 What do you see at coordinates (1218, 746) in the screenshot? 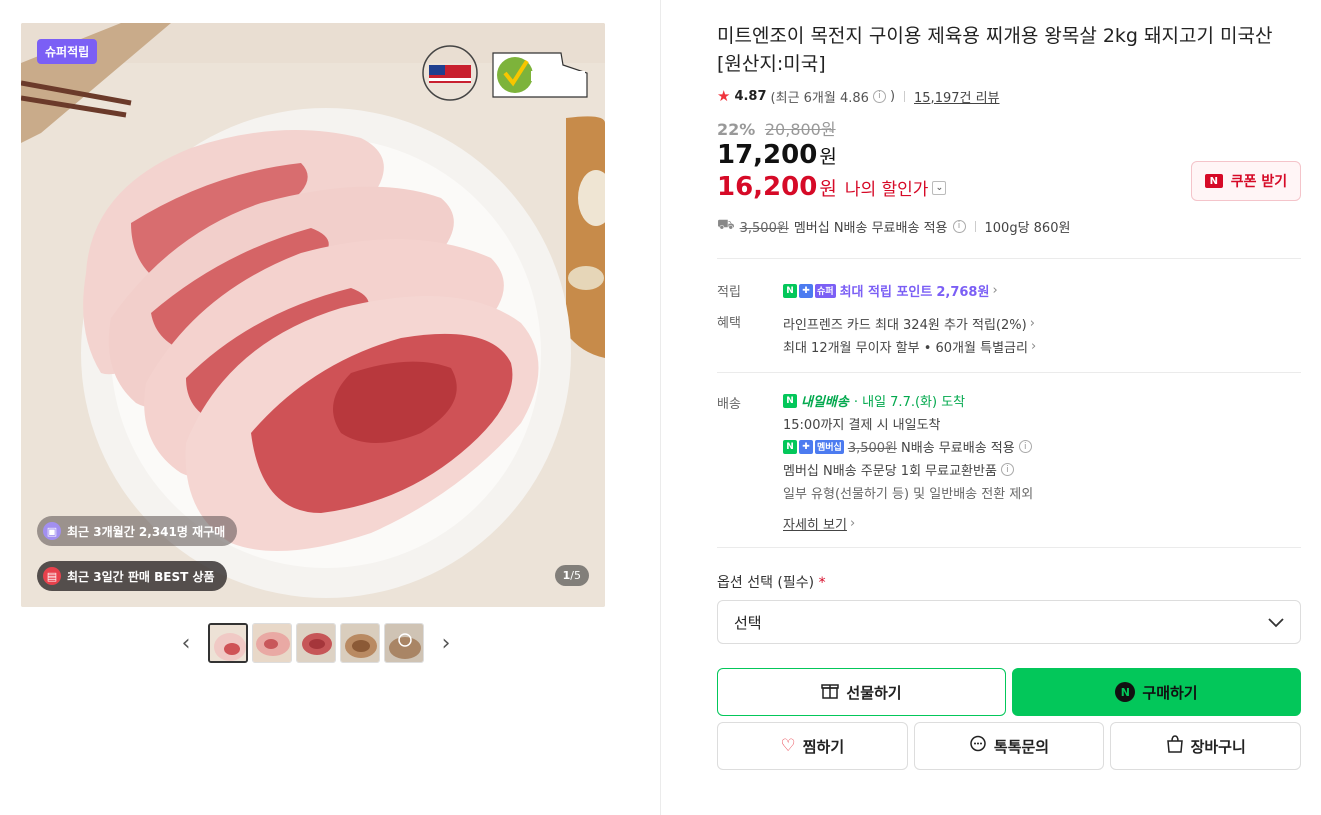
I see `cart-label: 장바구니` at bounding box center [1218, 746].